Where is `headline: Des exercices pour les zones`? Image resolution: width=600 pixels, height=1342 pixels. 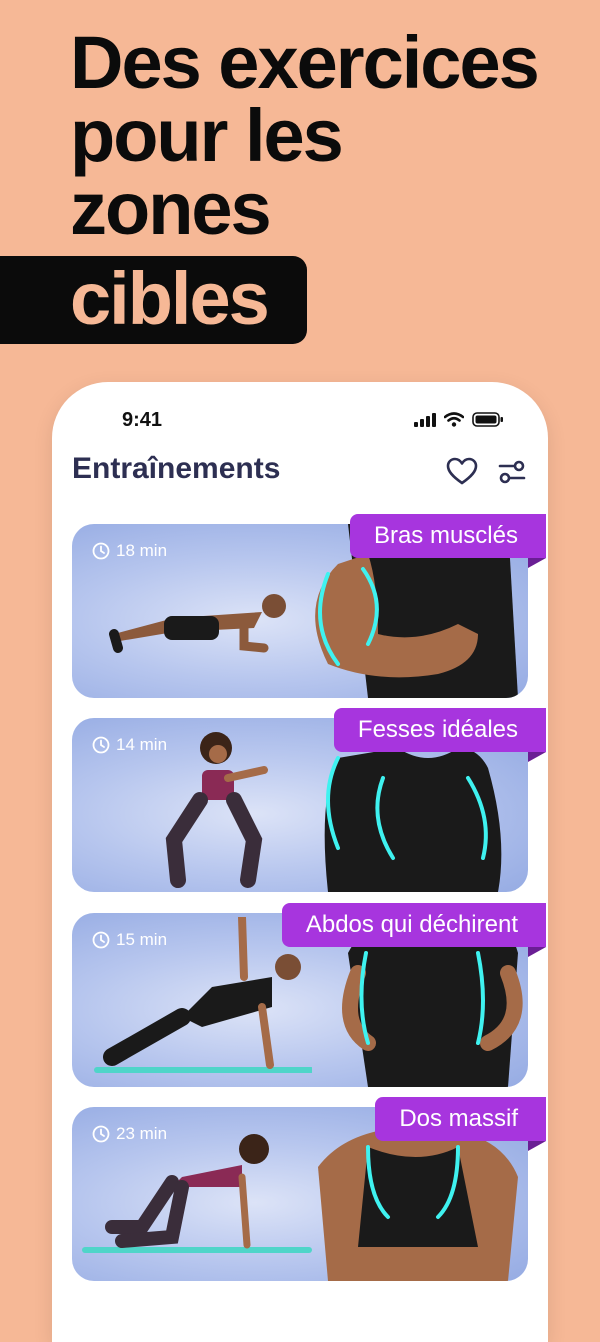
headline: Des exercices pour les zones is located at coordinates (305, 135).